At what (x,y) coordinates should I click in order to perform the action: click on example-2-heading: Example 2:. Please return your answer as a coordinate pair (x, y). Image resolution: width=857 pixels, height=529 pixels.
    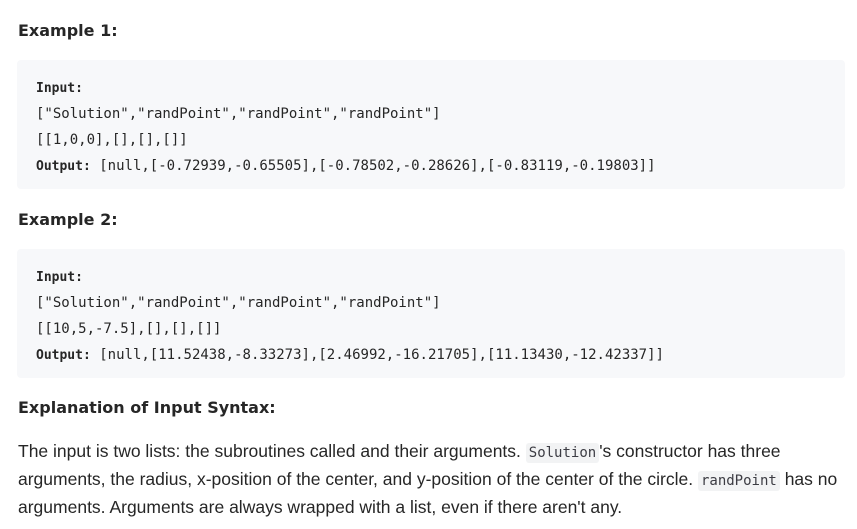
    Looking at the image, I should click on (68, 219).